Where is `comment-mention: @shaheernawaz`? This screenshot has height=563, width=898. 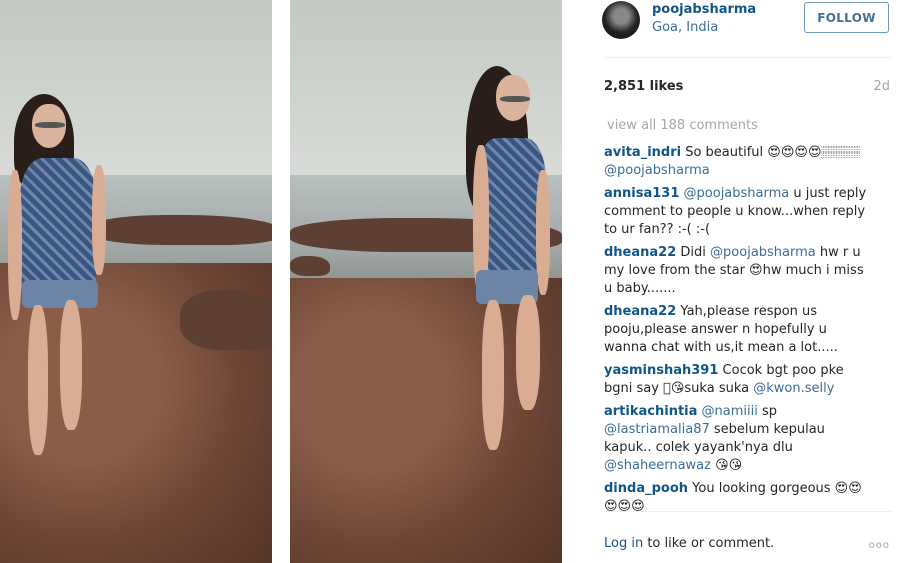
comment-mention: @shaheernawaz is located at coordinates (657, 465).